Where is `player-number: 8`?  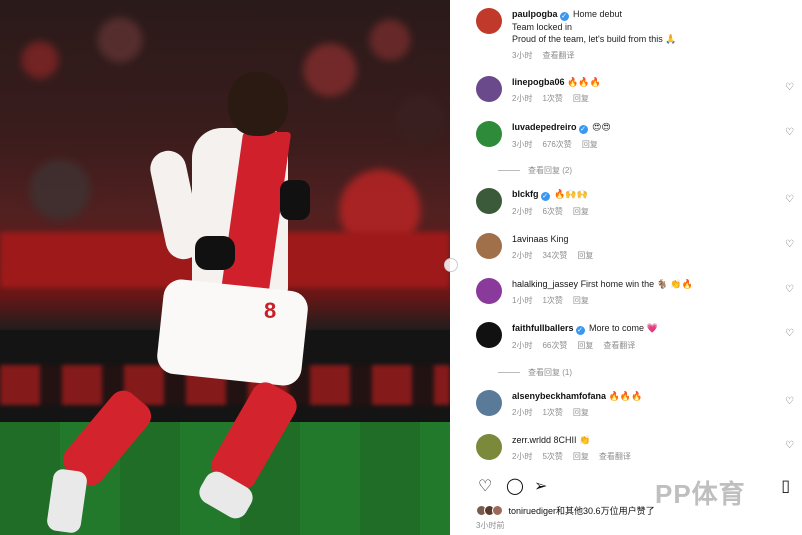
player-number: 8 is located at coordinates (270, 310).